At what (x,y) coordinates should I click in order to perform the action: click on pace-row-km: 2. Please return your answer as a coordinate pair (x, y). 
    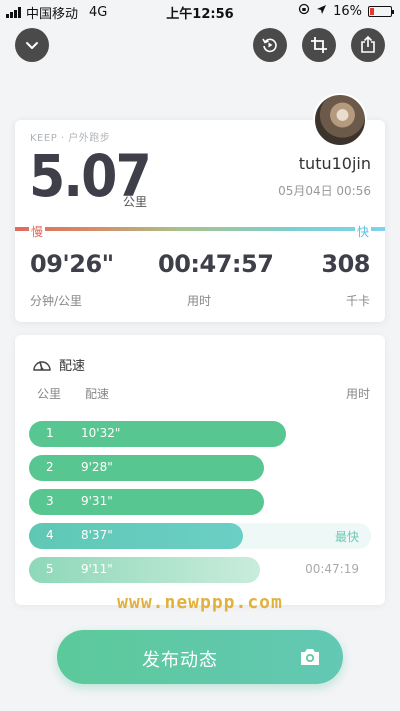
    Looking at the image, I should click on (50, 467).